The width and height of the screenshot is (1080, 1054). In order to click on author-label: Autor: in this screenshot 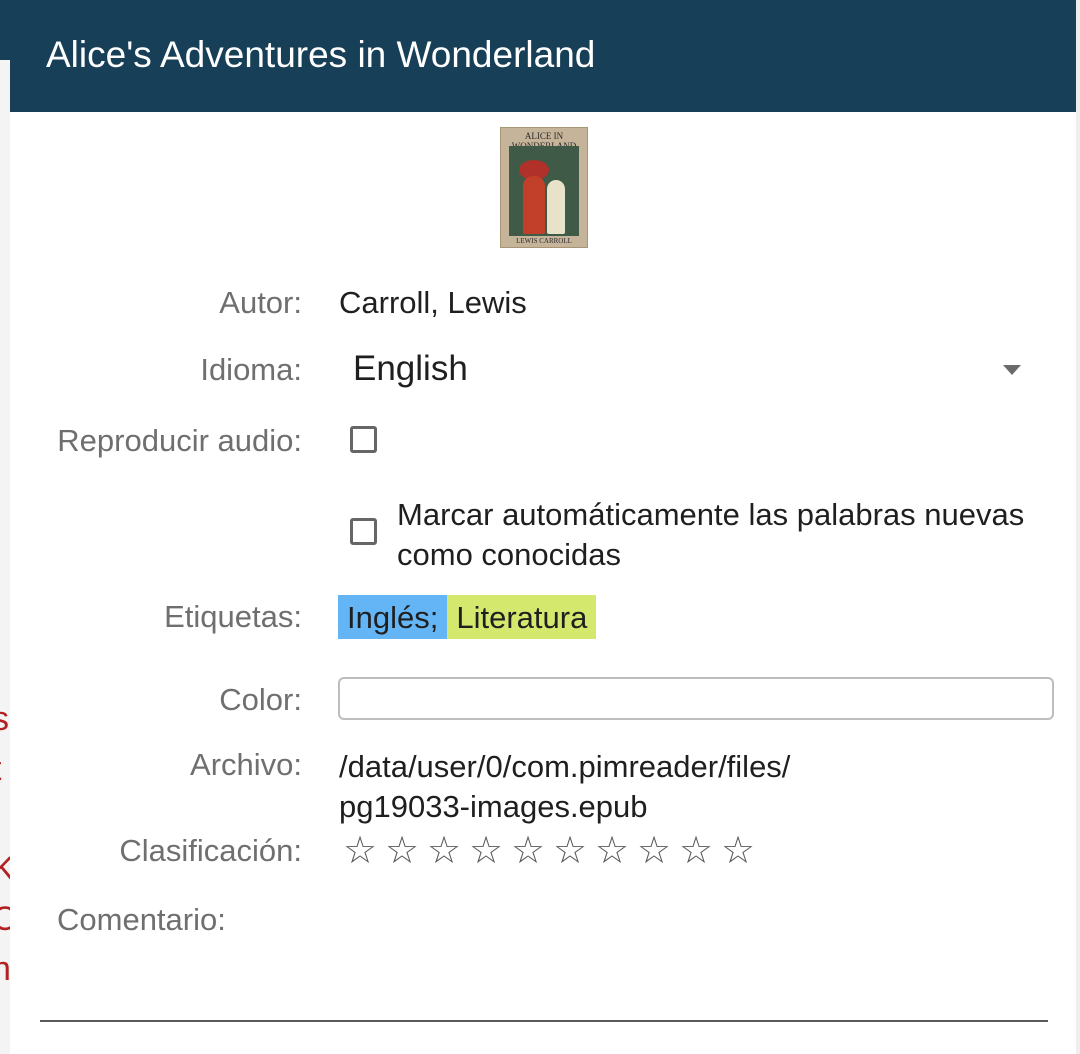, I will do `click(260, 302)`.